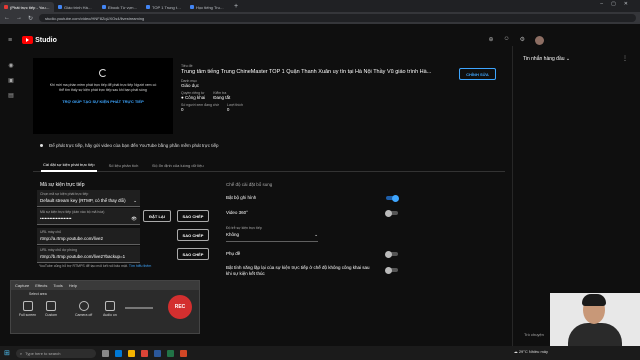 The width and height of the screenshot is (640, 360). What do you see at coordinates (222, 97) in the screenshot?
I see `status-value: Đang tắt` at bounding box center [222, 97].